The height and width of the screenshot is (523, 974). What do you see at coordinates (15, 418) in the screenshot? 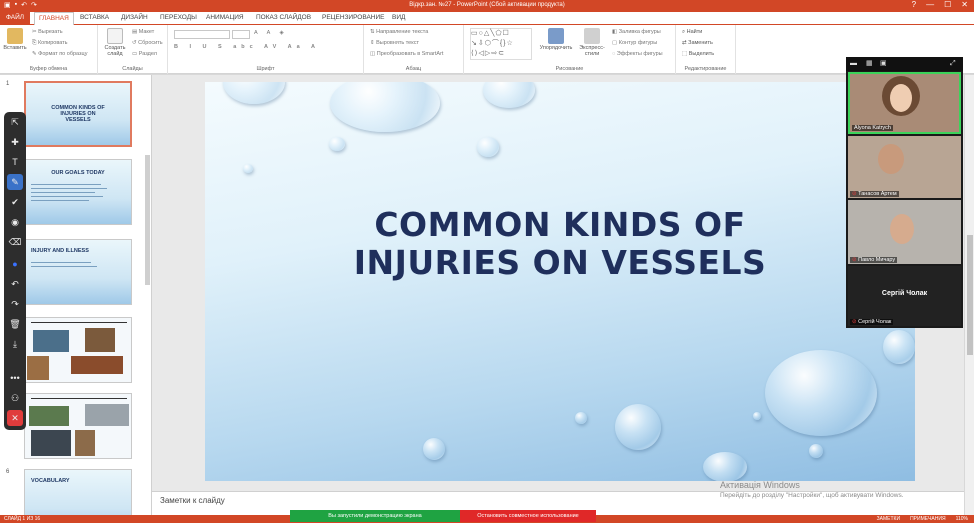
I see `close-icon: ✕` at bounding box center [15, 418].